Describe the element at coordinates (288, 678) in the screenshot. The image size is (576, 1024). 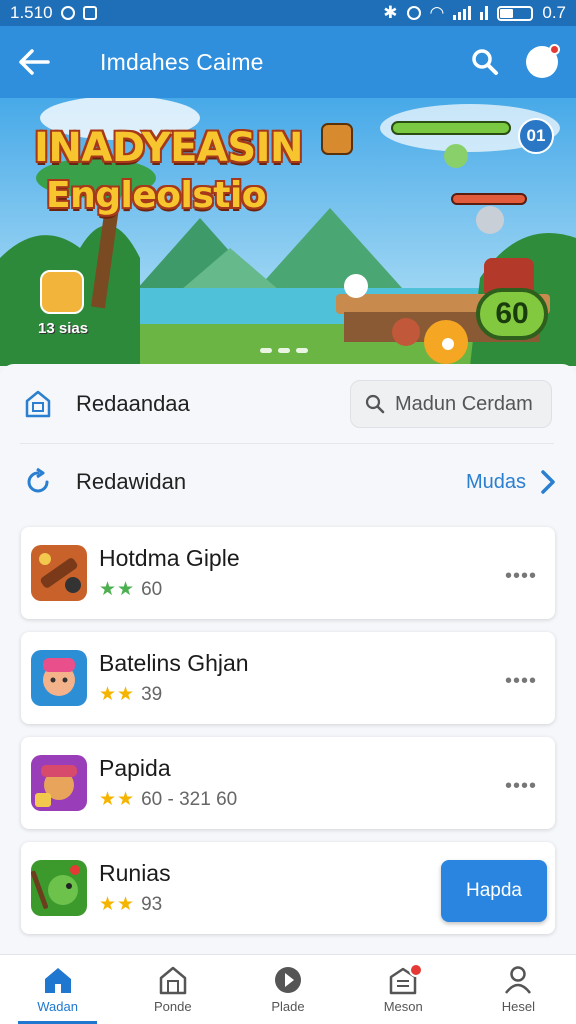
I see `game-card: Batelins Ghjan ★★ 39 ••••` at that location.